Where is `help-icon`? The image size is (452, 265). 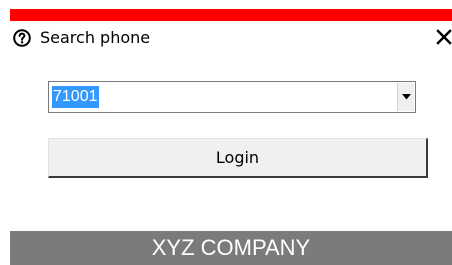 help-icon is located at coordinates (22, 38).